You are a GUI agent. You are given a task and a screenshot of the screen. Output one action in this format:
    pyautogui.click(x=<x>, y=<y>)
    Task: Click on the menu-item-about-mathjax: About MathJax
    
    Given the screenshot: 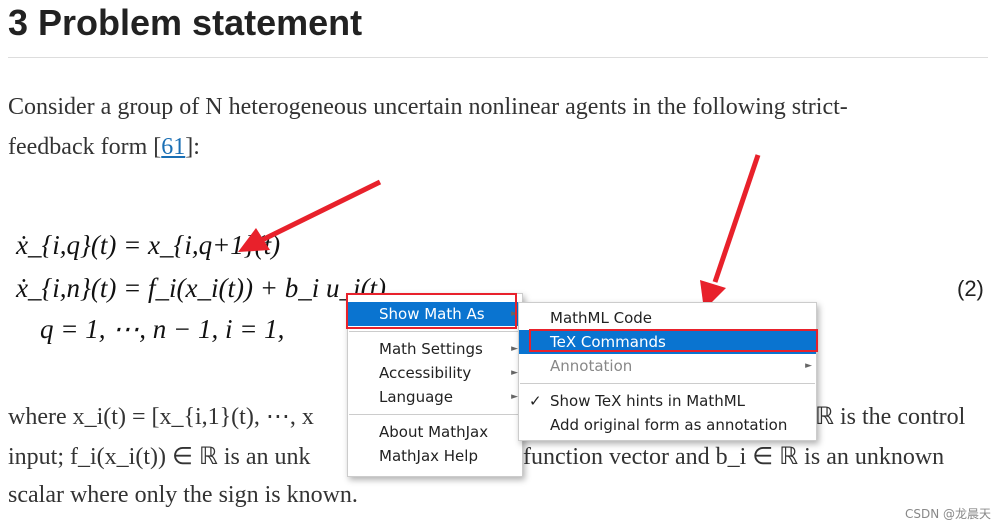 What is the action you would take?
    pyautogui.click(x=435, y=432)
    